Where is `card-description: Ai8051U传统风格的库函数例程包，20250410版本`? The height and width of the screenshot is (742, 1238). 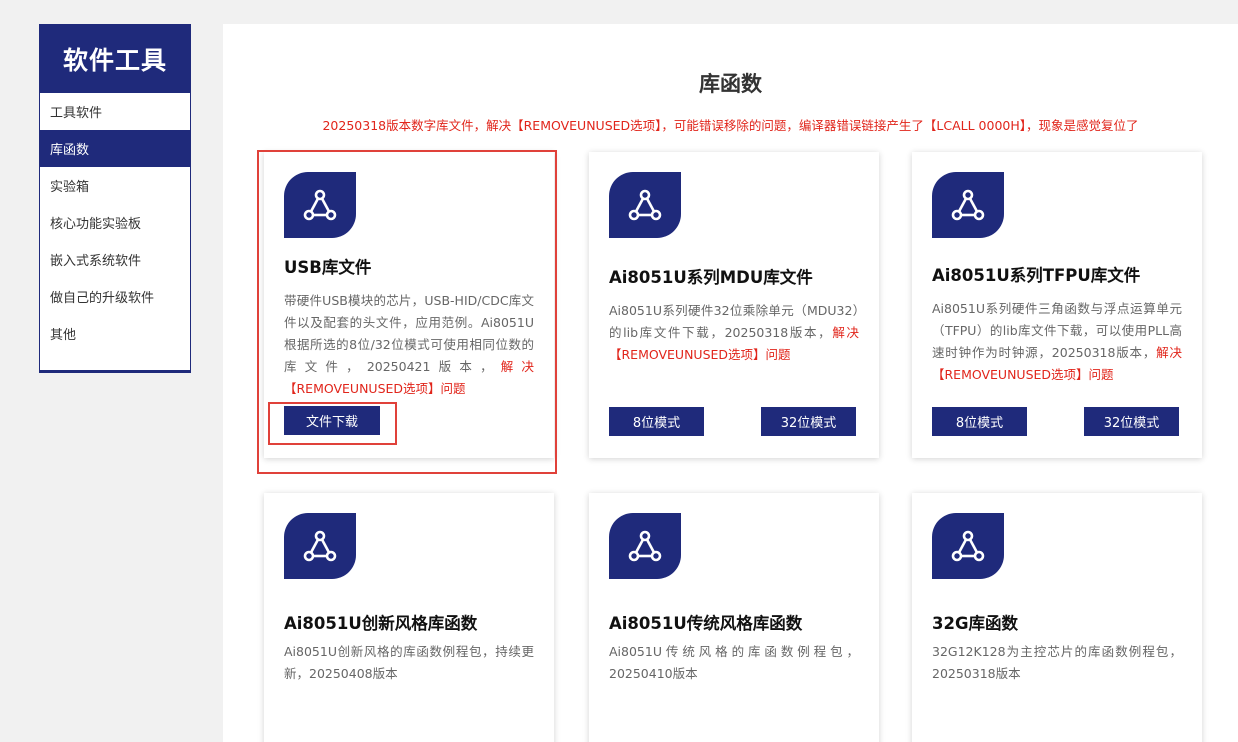 card-description: Ai8051U传统风格的库函数例程包，20250410版本 is located at coordinates (734, 663).